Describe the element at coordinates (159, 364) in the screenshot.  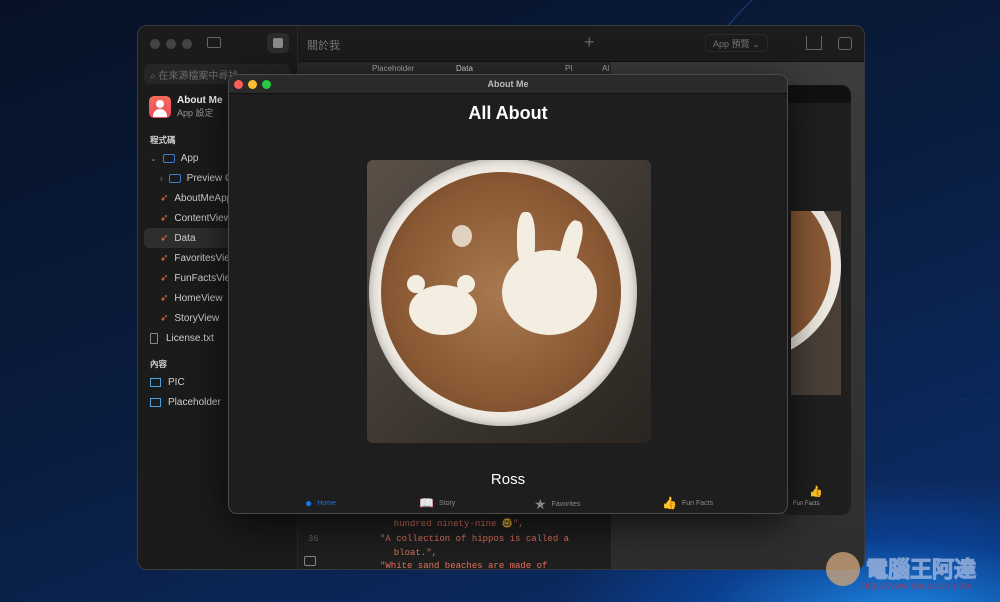
I see `section-content: 內容` at that location.